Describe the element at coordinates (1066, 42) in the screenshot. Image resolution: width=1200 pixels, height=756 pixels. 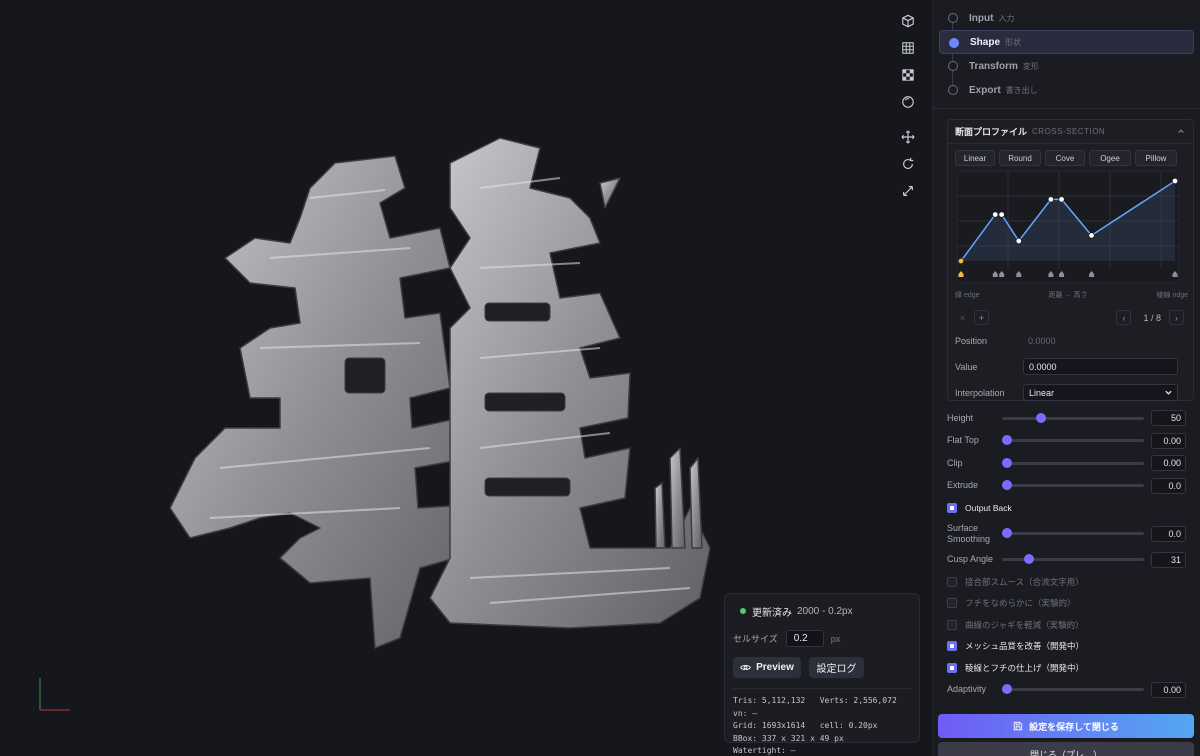
I see `step-shape: Shape 形状` at that location.